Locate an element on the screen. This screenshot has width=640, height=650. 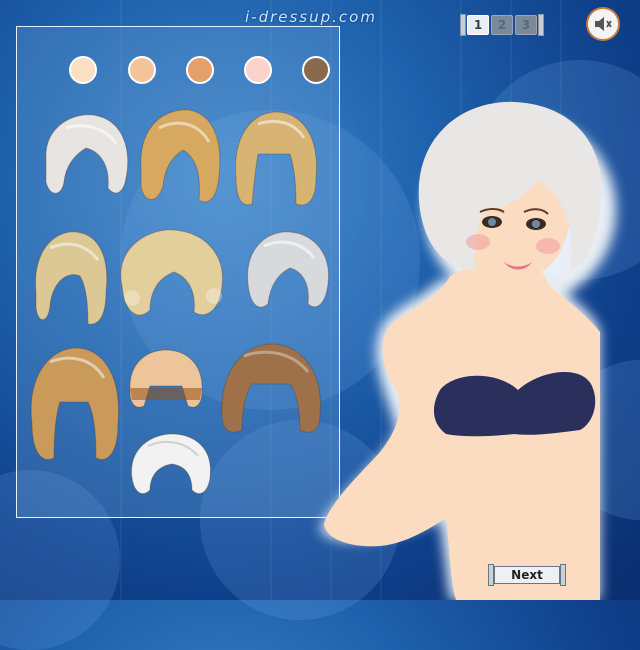
pager-right-cap is located at coordinates (541, 25).